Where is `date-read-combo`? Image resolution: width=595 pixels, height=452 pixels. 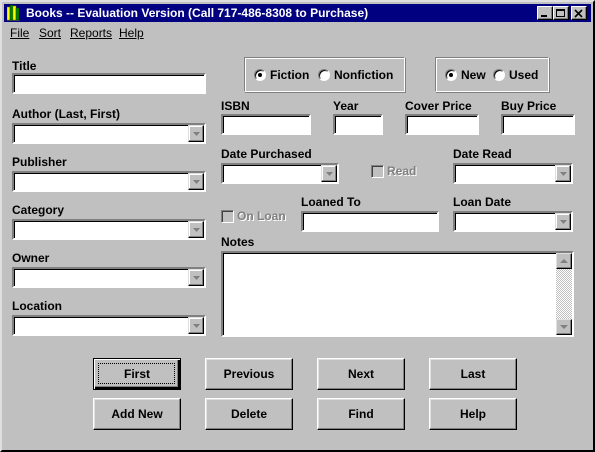
date-read-combo is located at coordinates (513, 173).